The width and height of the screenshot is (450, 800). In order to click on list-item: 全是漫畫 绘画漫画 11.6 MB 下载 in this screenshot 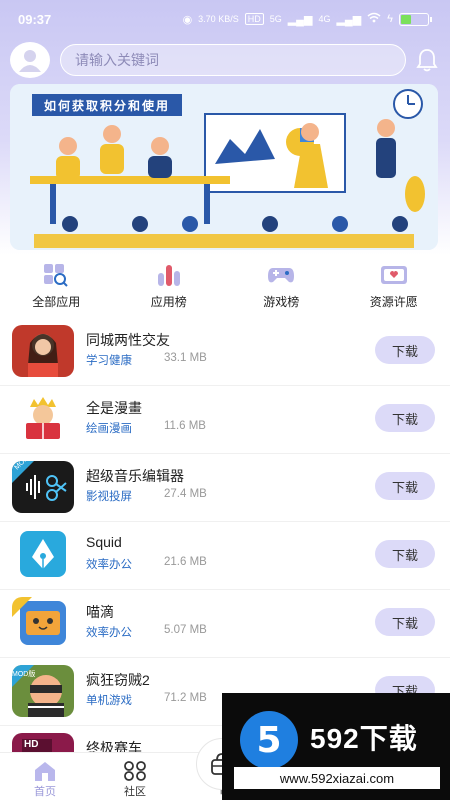, I will do `click(225, 420)`.